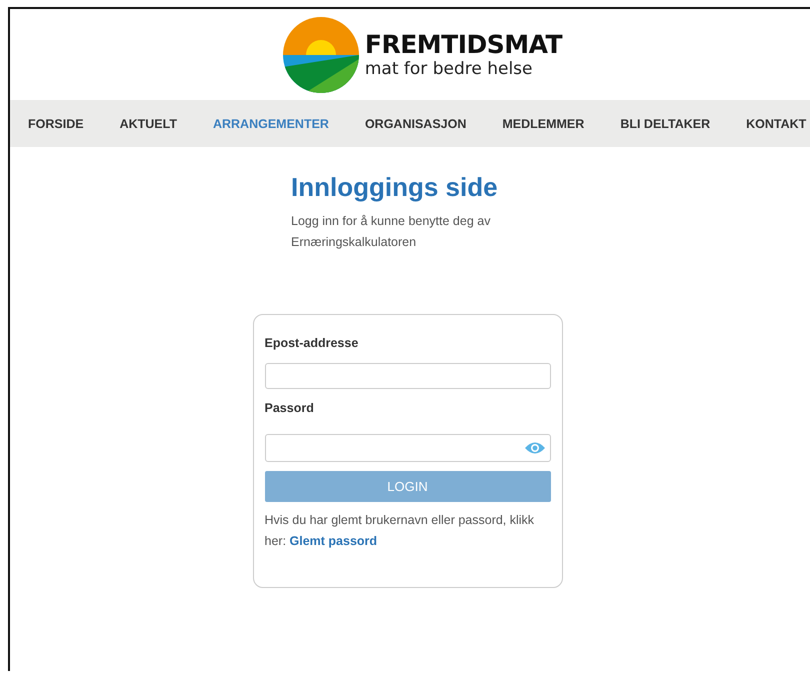 This screenshot has height=673, width=810. What do you see at coordinates (543, 123) in the screenshot?
I see `nav-link: MEDLEMMER` at bounding box center [543, 123].